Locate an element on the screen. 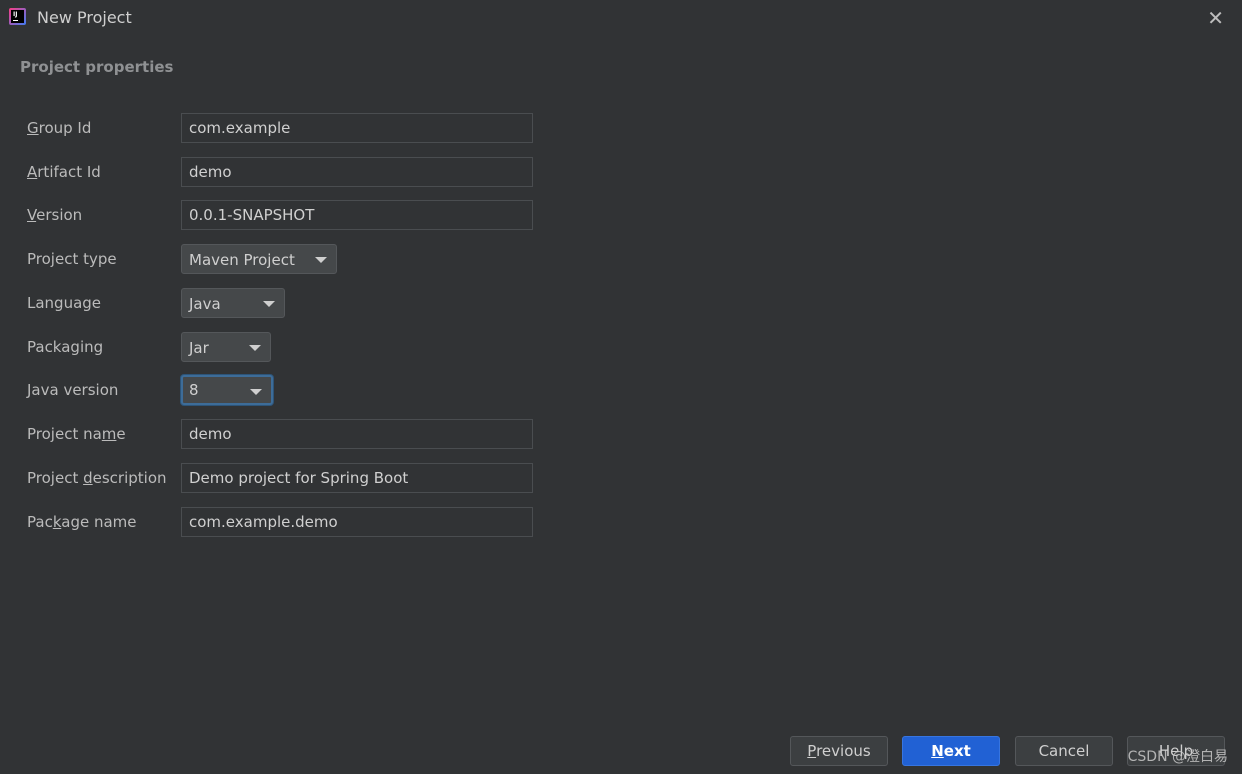 Image resolution: width=1242 pixels, height=774 pixels. java-version-label: Java version is located at coordinates (73, 390).